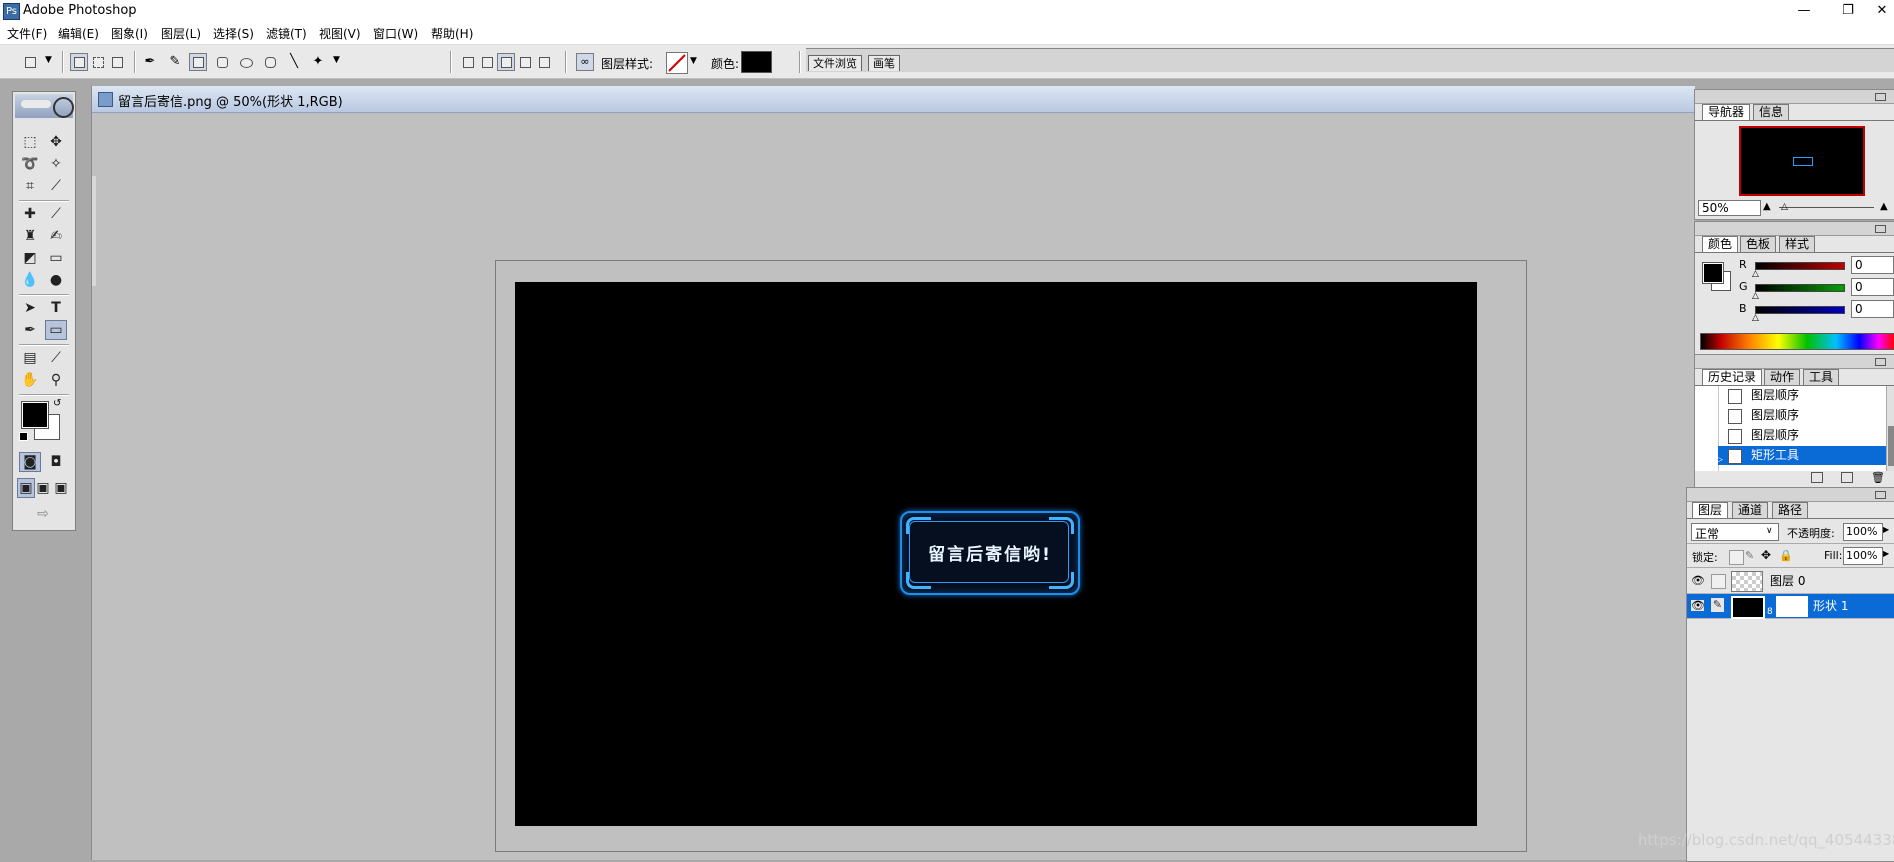 Image resolution: width=1894 pixels, height=862 pixels. I want to click on layer-style-picker, so click(677, 63).